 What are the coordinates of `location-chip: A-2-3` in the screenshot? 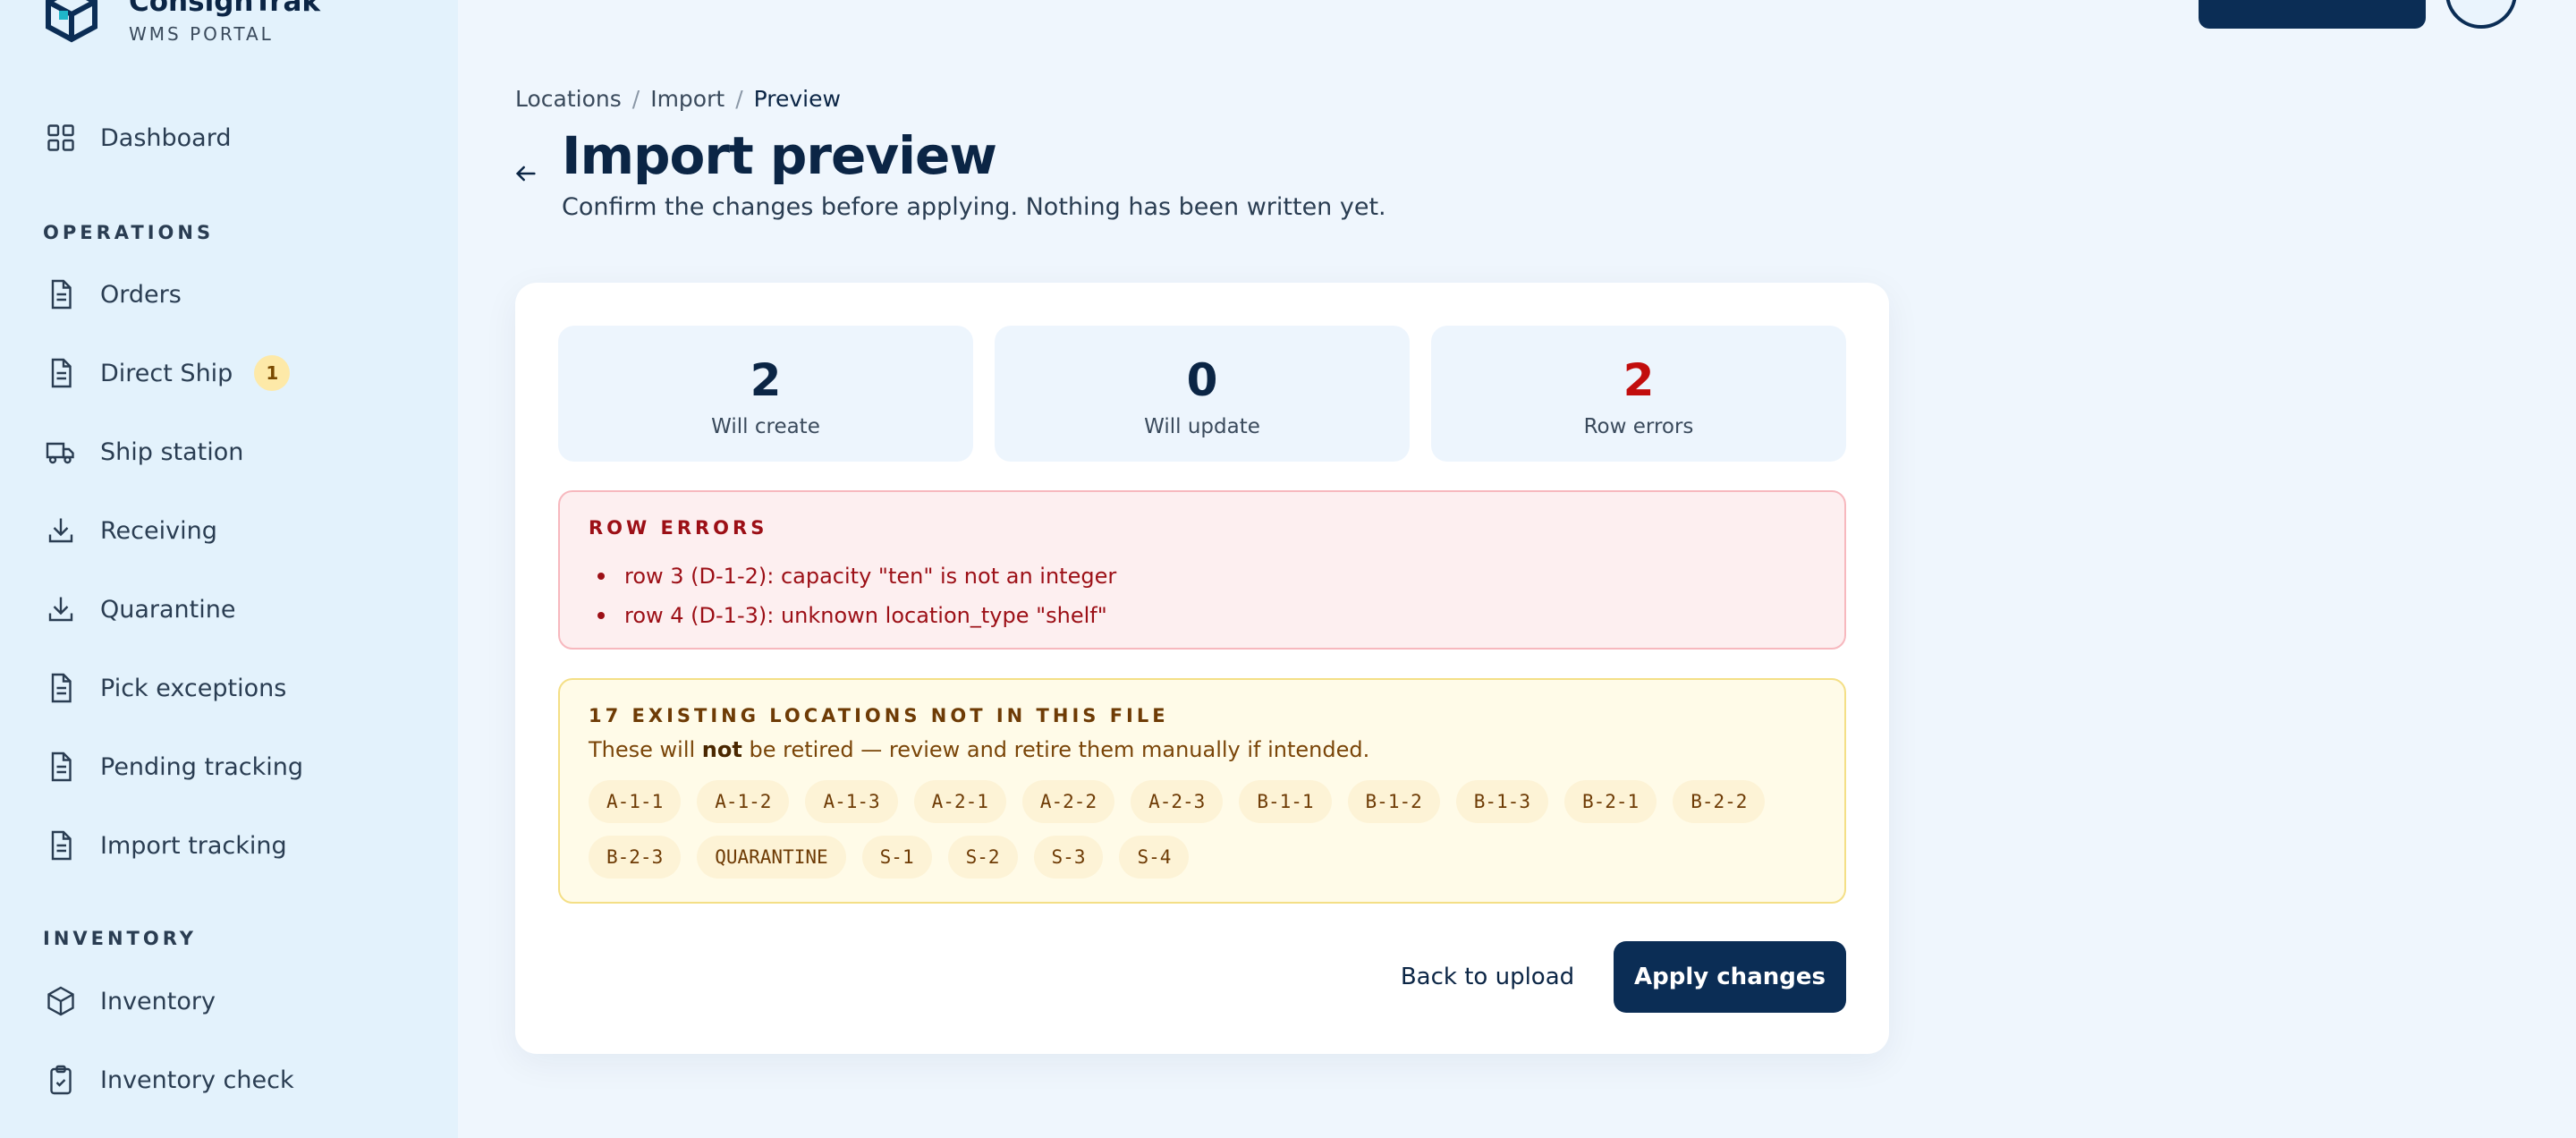 It's located at (1177, 801).